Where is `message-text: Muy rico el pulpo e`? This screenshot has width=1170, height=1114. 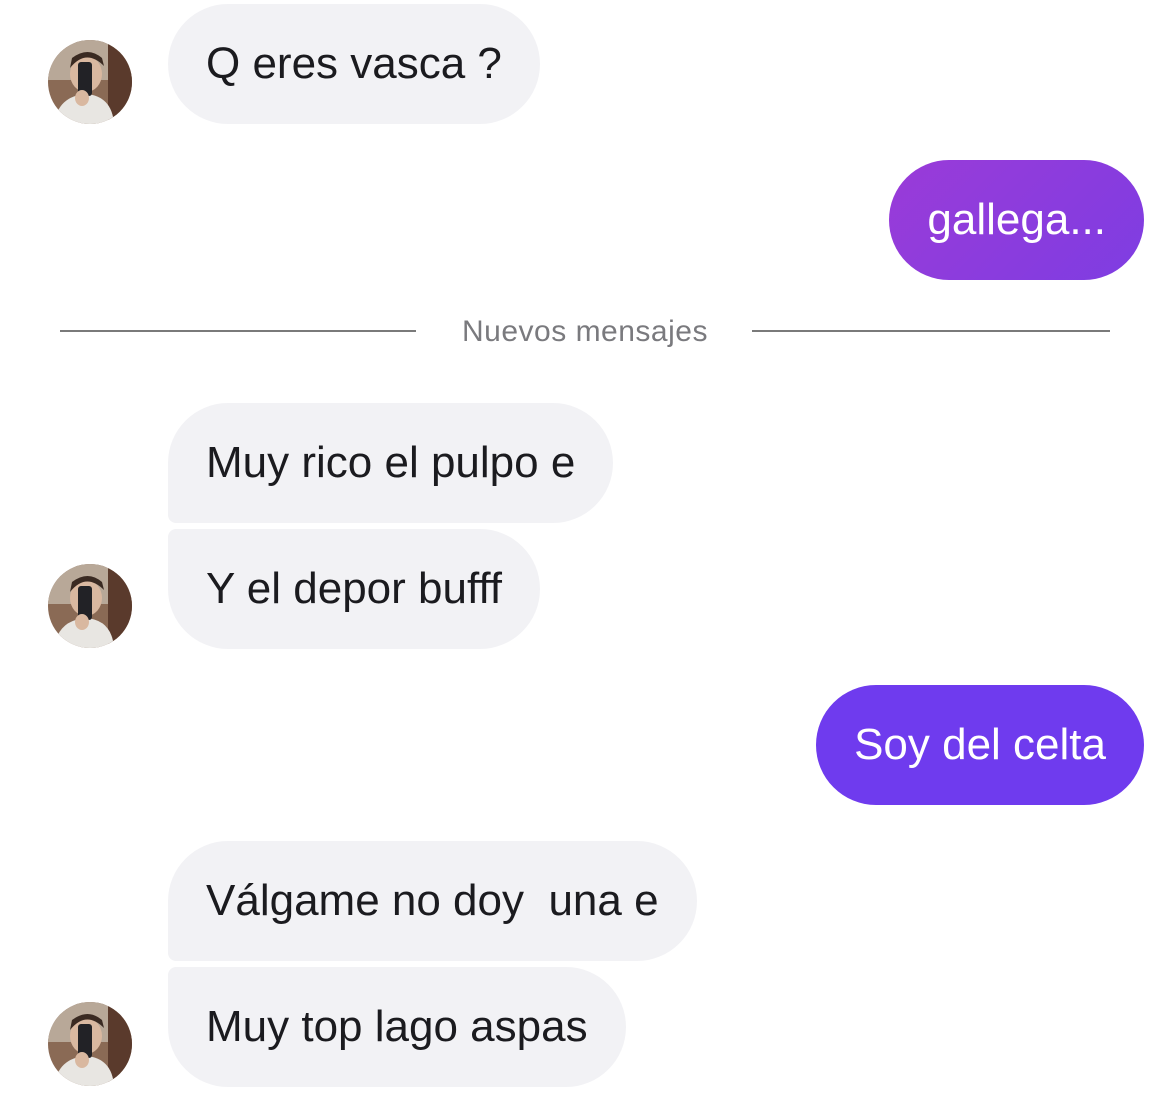 message-text: Muy rico el pulpo e is located at coordinates (391, 462).